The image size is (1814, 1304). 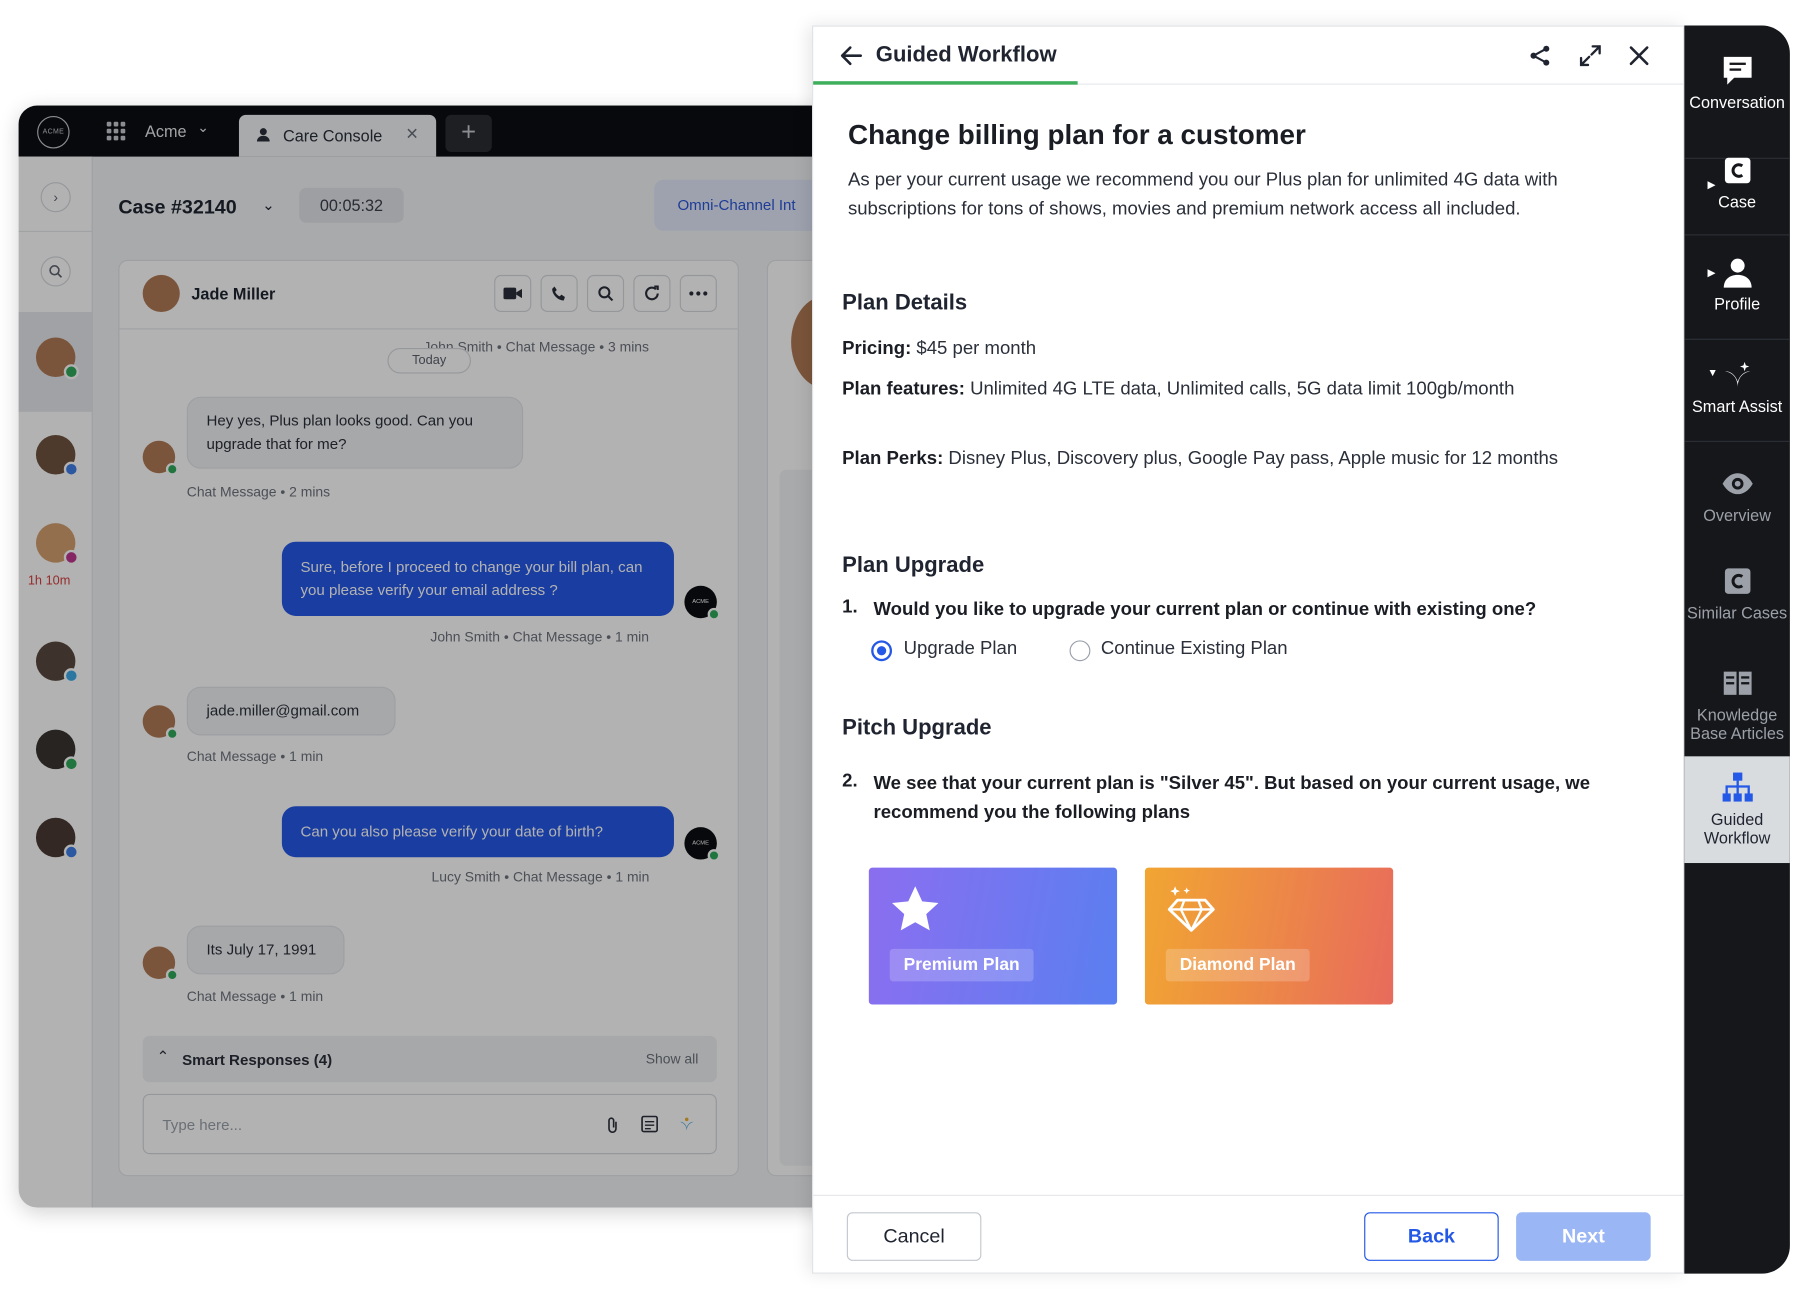 I want to click on panel-header: Guided Workflow, so click(x=1248, y=56).